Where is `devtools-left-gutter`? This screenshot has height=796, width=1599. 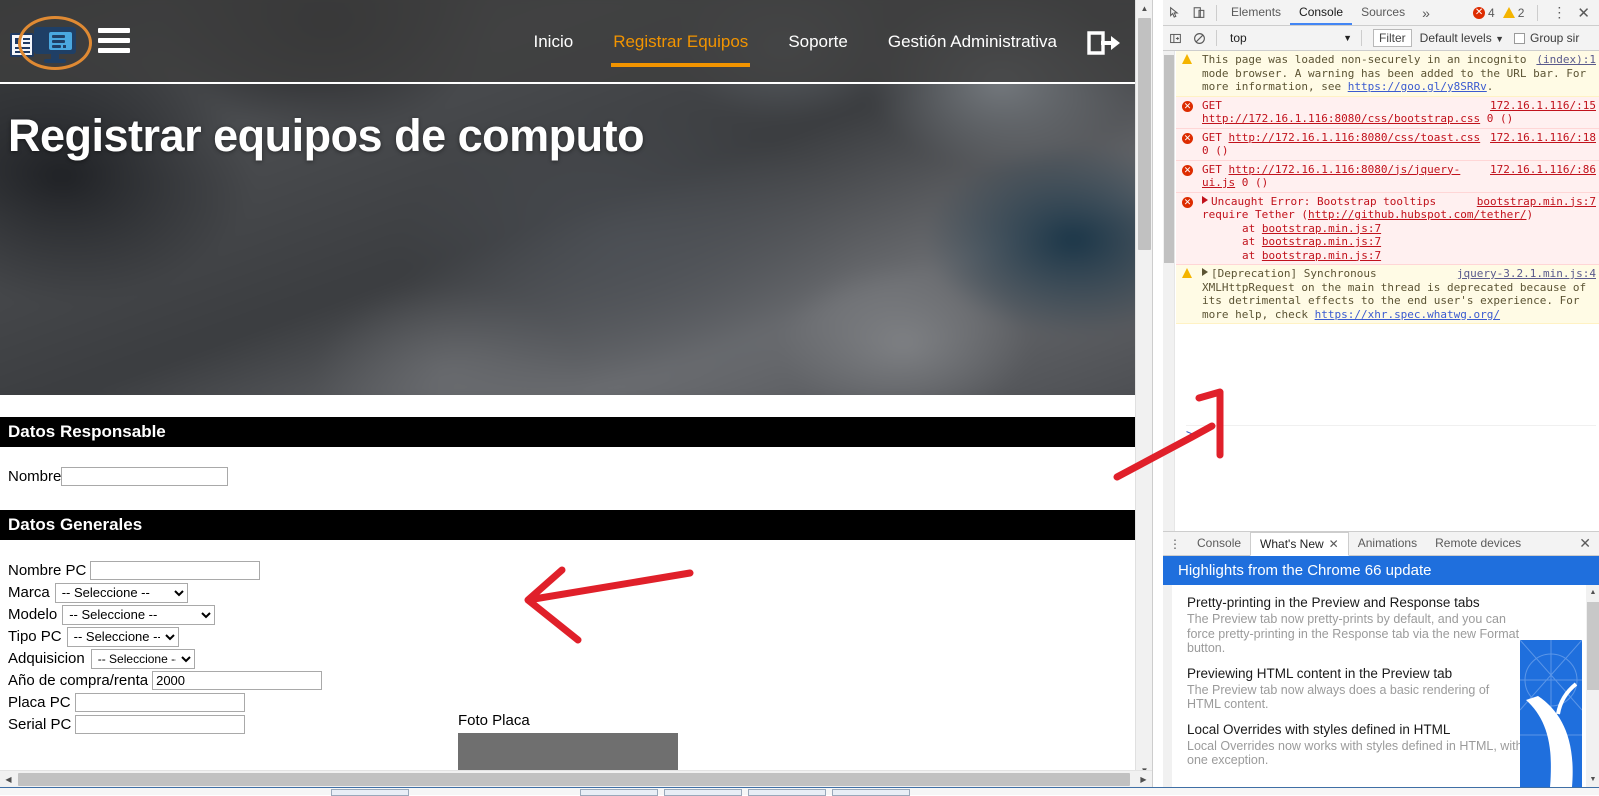 devtools-left-gutter is located at coordinates (1158, 393).